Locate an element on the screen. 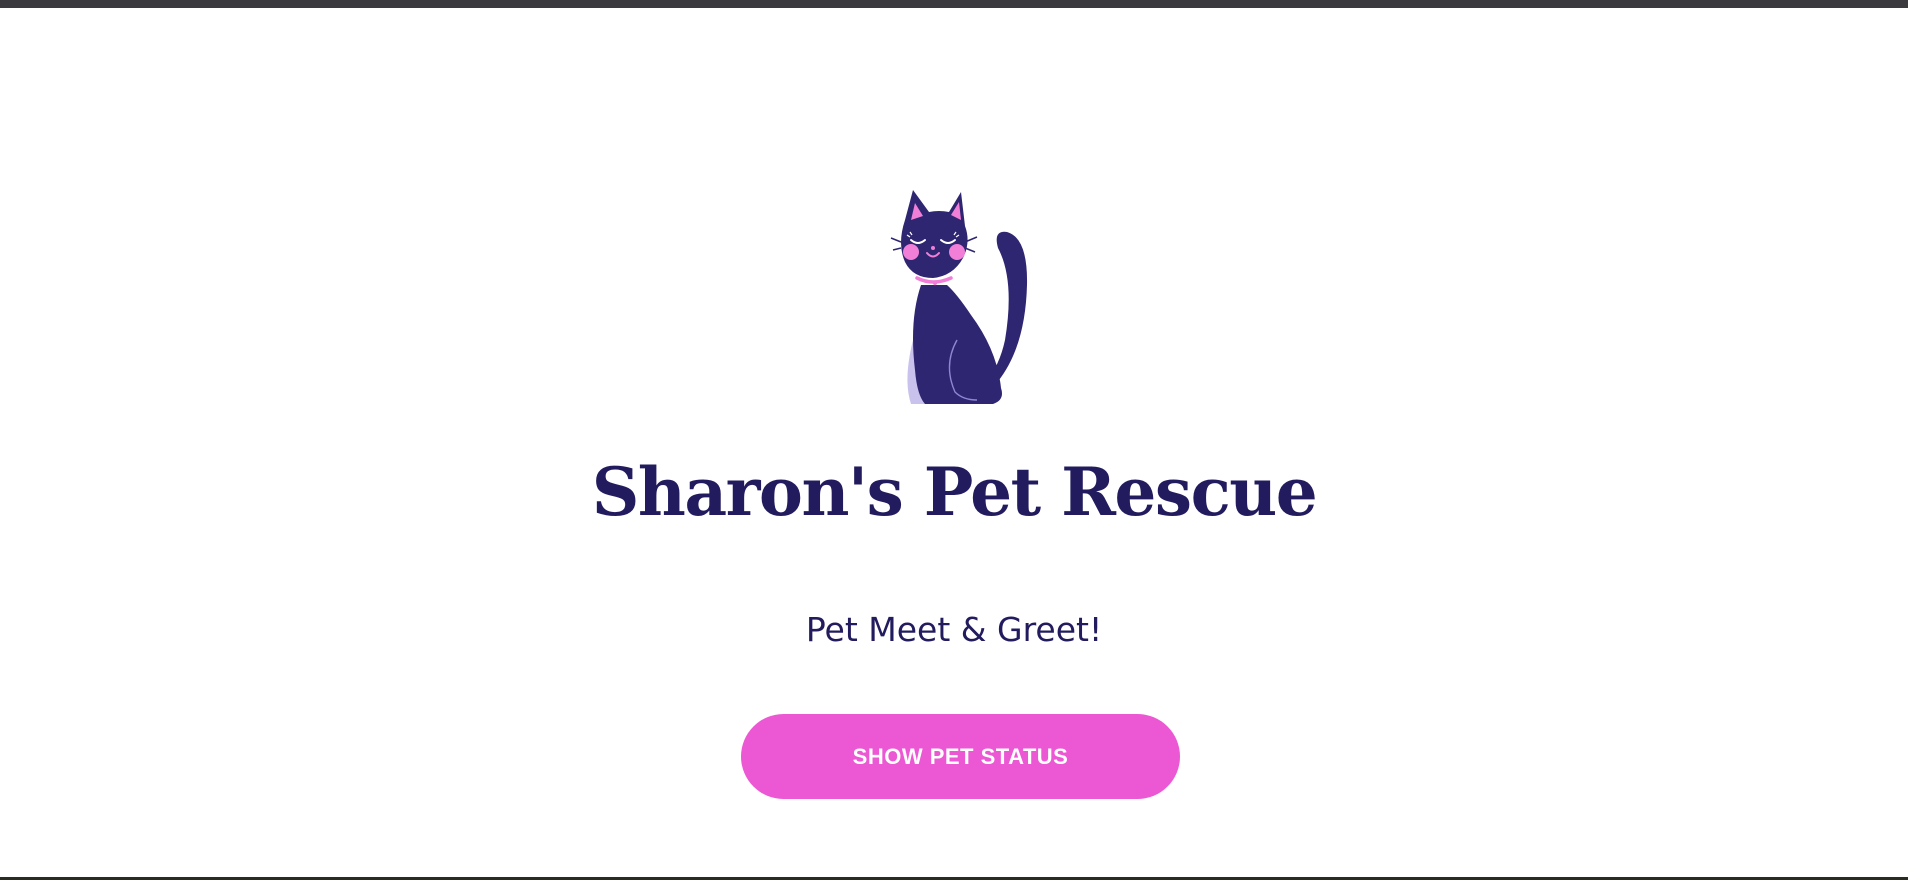 Image resolution: width=1908 pixels, height=880 pixels. page-subtitle: Pet Meet & Greet! is located at coordinates (954, 629).